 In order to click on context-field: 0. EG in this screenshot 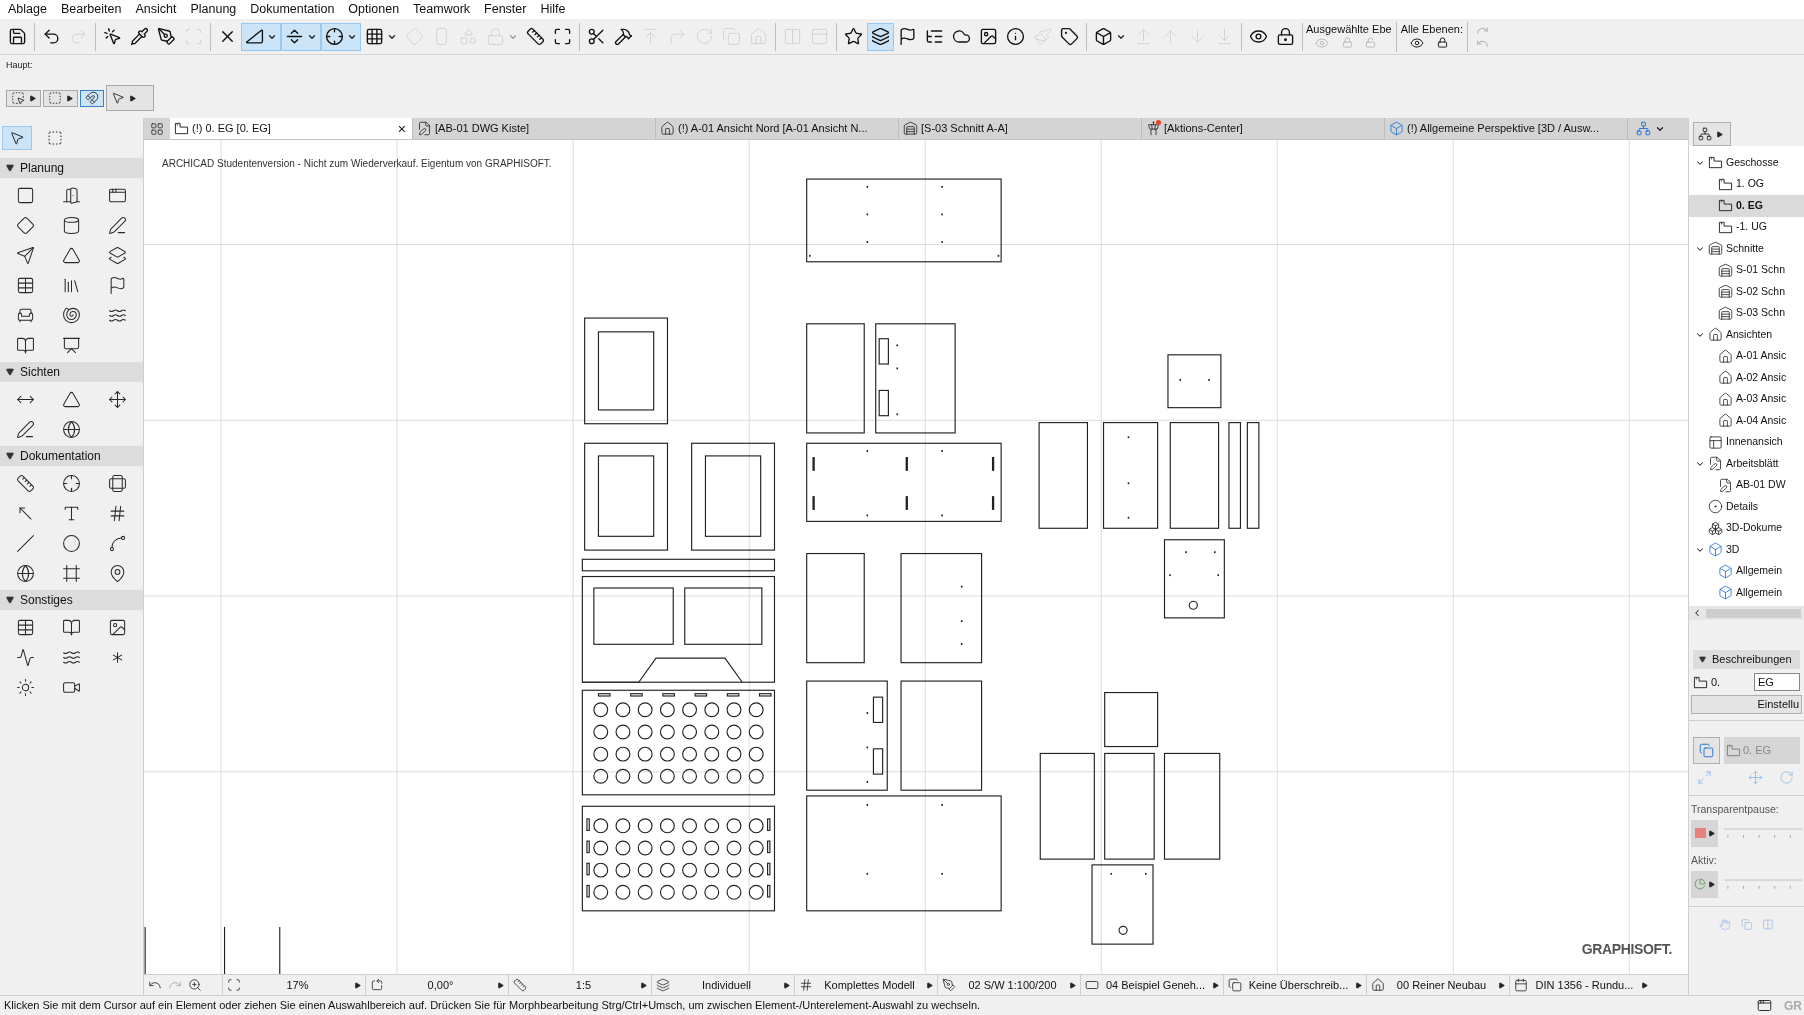, I will do `click(1762, 750)`.